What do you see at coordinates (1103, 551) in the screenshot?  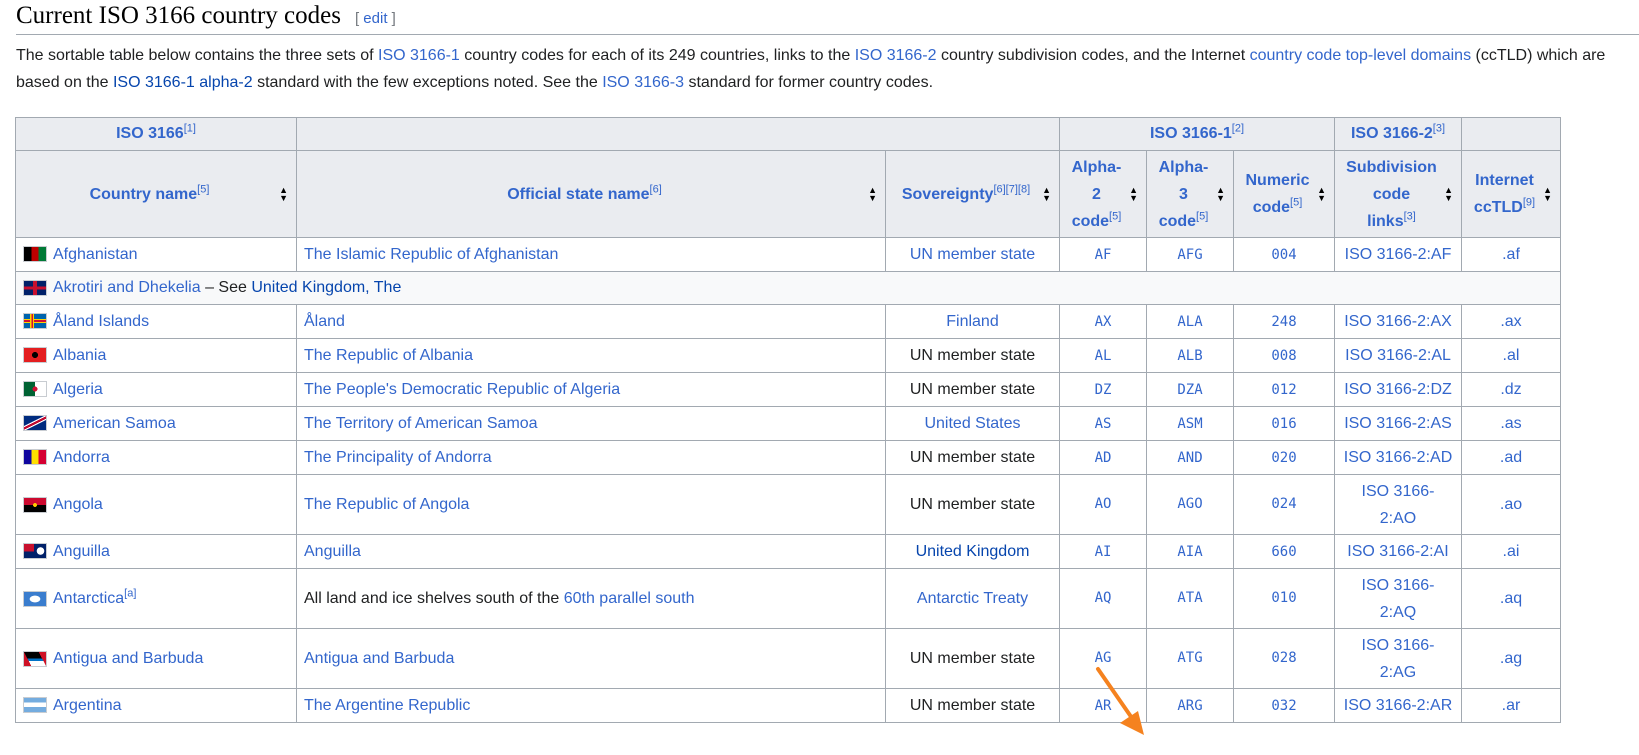 I see `alpha2-cell: AI` at bounding box center [1103, 551].